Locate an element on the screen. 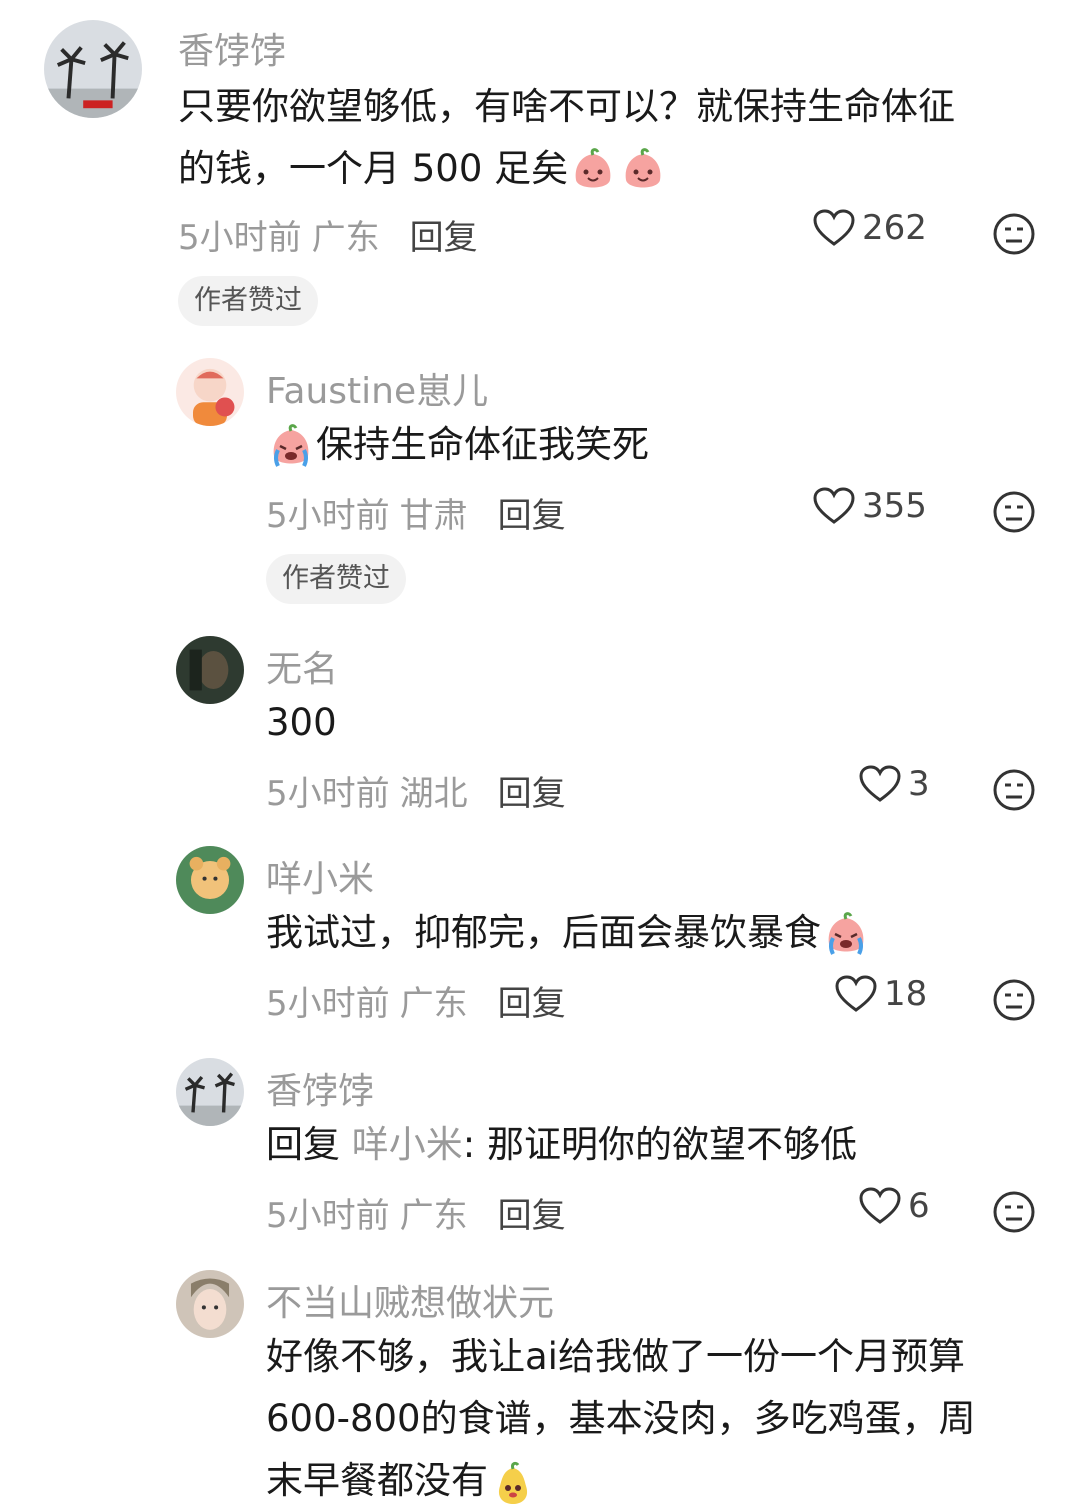 The width and height of the screenshot is (1080, 1512). comment-line: 只要你欲望够低，有啥不可以？就保持生命体征 is located at coordinates (566, 106).